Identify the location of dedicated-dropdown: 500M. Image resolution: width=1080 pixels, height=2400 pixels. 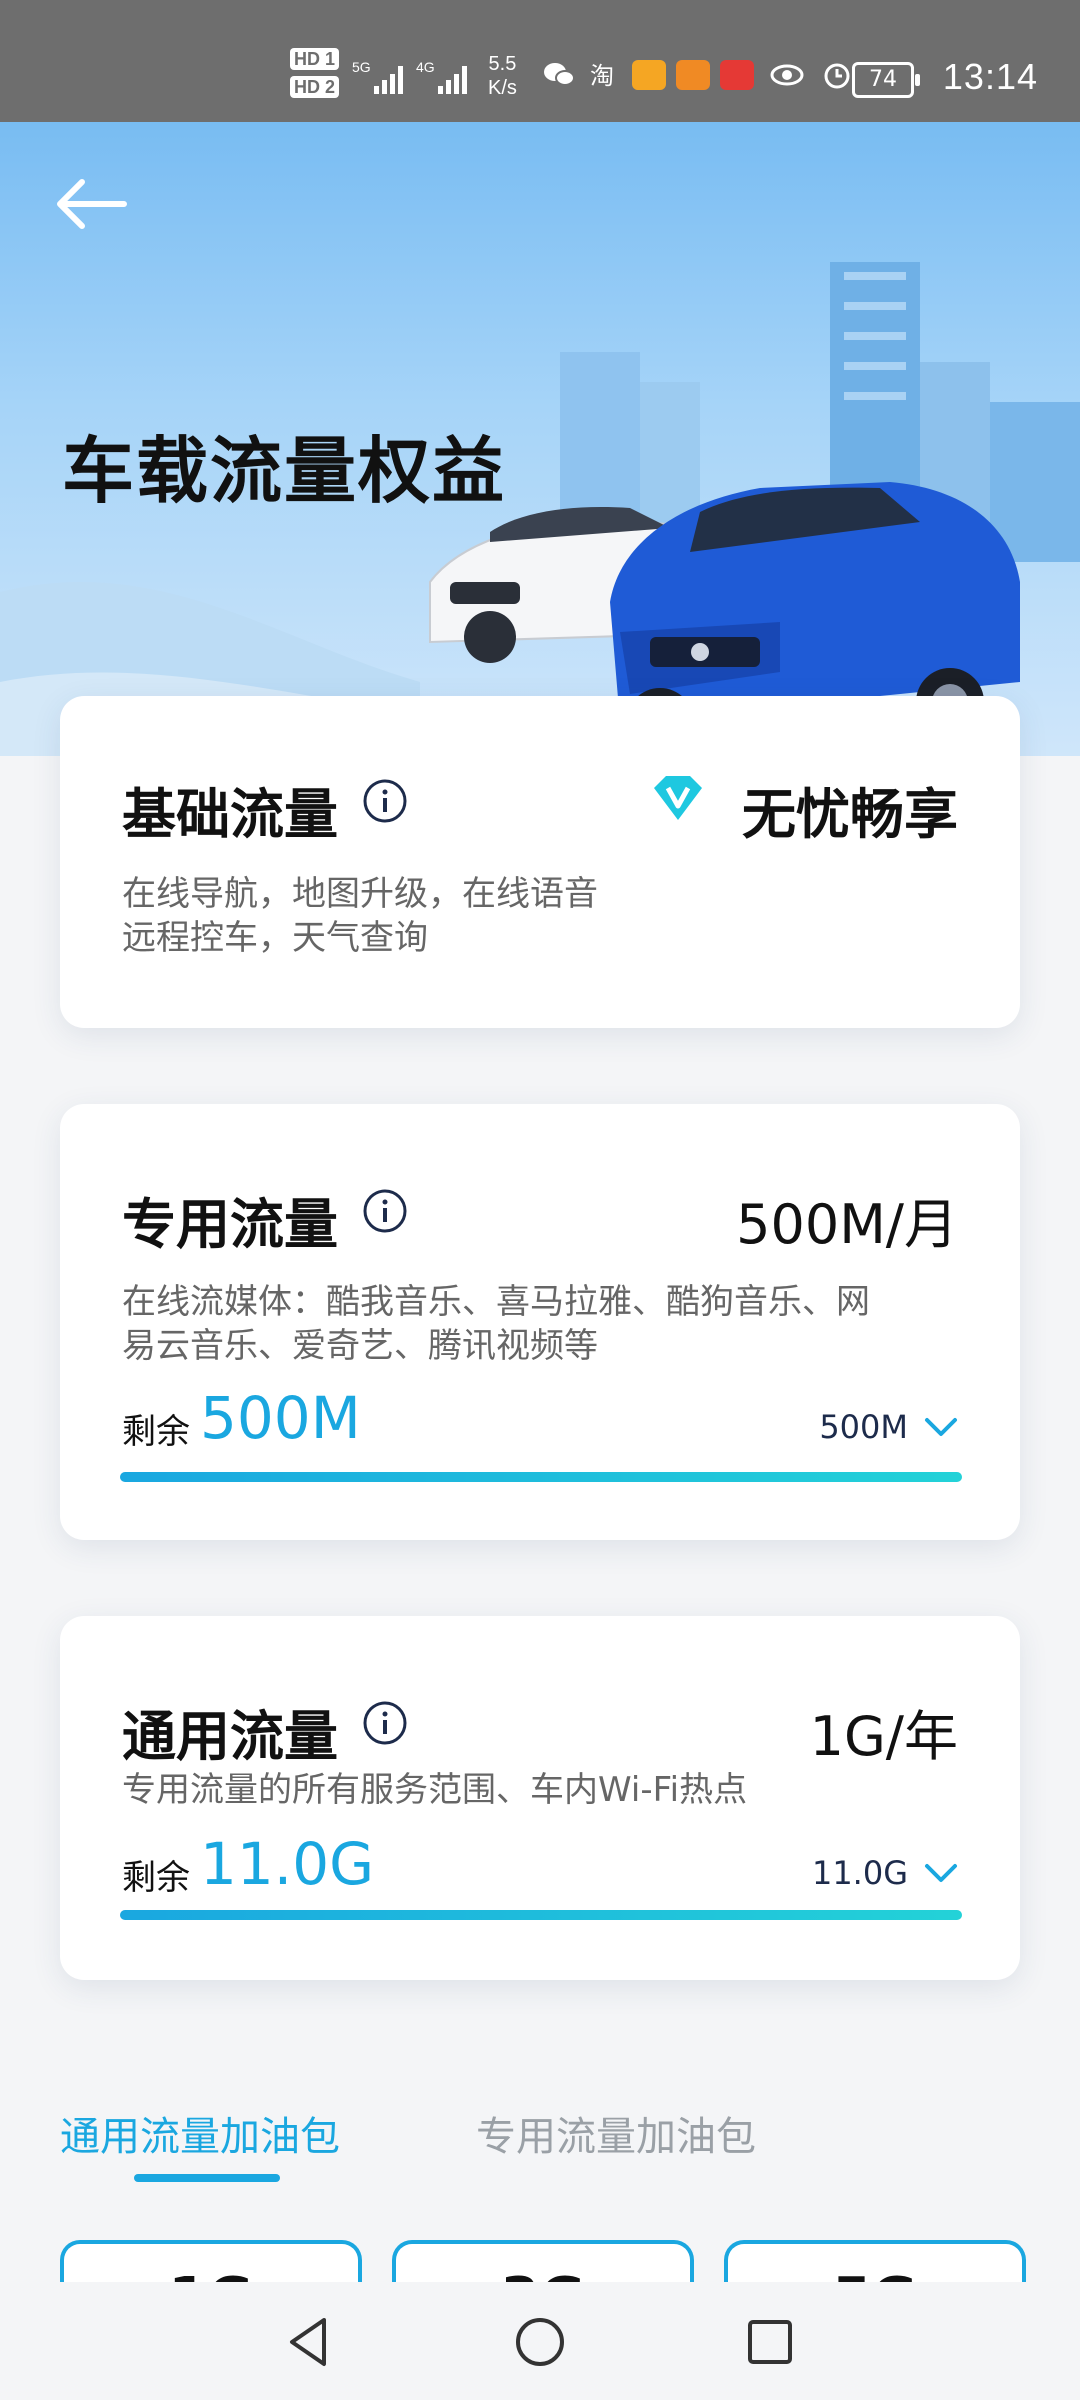
(888, 1427).